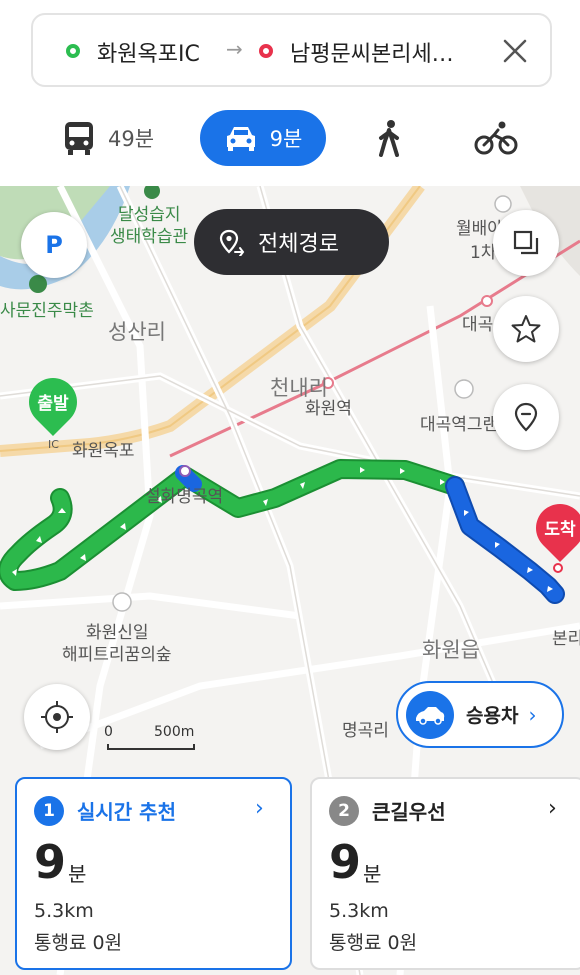  Describe the element at coordinates (53, 444) in the screenshot. I see `map-label-ic: IC` at that location.